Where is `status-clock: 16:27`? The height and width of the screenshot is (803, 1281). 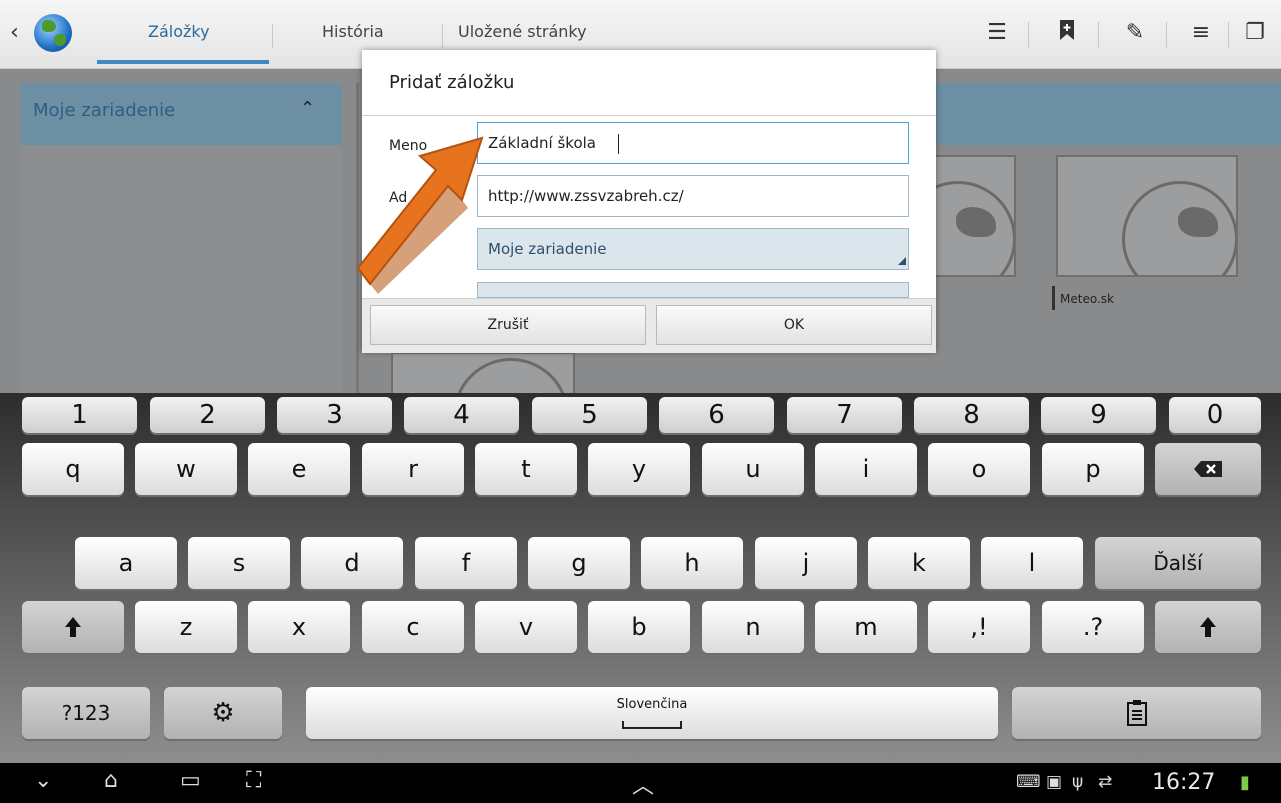 status-clock: 16:27 is located at coordinates (1184, 782).